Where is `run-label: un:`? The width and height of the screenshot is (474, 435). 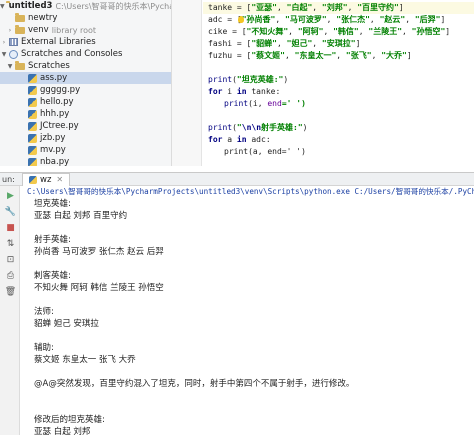
run-label: un: is located at coordinates (8, 179).